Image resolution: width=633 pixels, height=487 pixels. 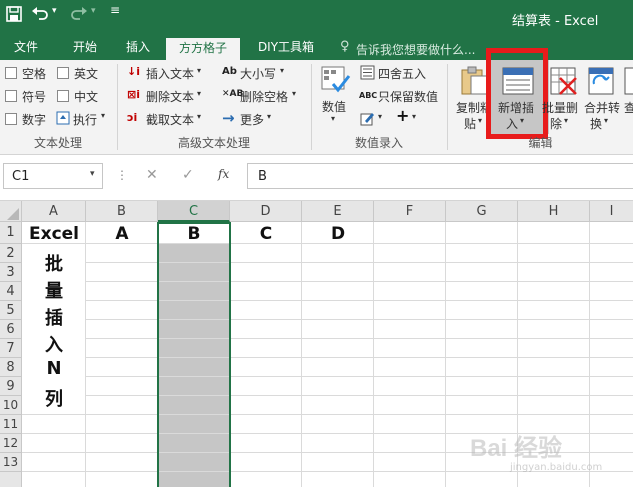 I want to click on merge-convert-label-2: 换, so click(x=596, y=123).